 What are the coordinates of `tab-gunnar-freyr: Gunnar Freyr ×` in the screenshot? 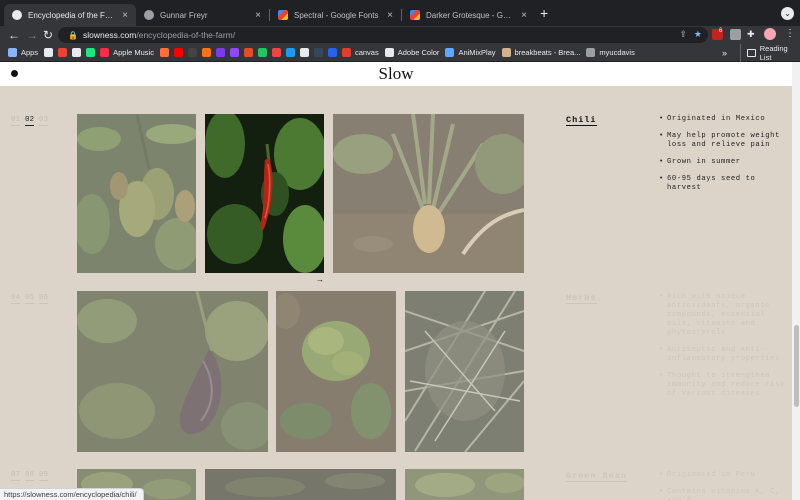 It's located at (202, 15).